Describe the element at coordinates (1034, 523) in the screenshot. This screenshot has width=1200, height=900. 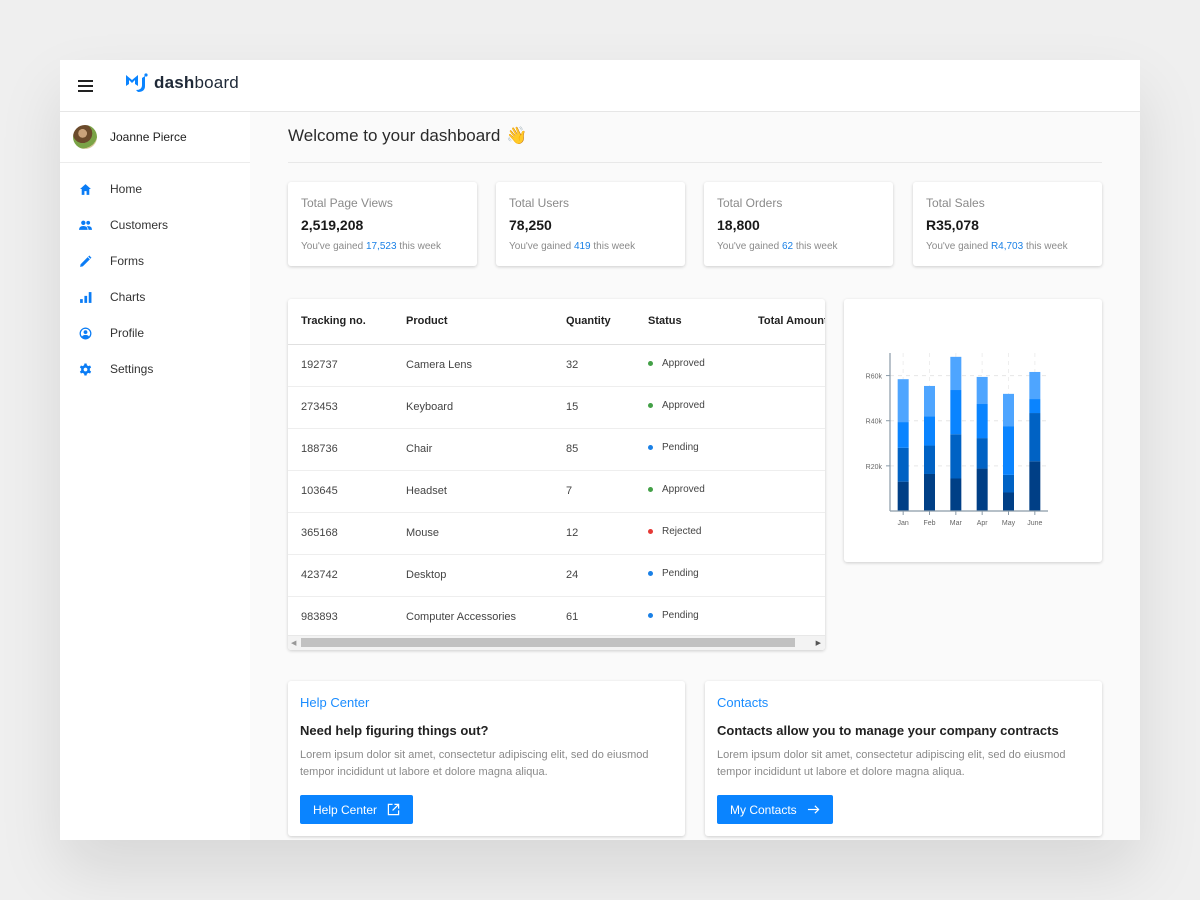
I see `x-tick-label: June` at that location.